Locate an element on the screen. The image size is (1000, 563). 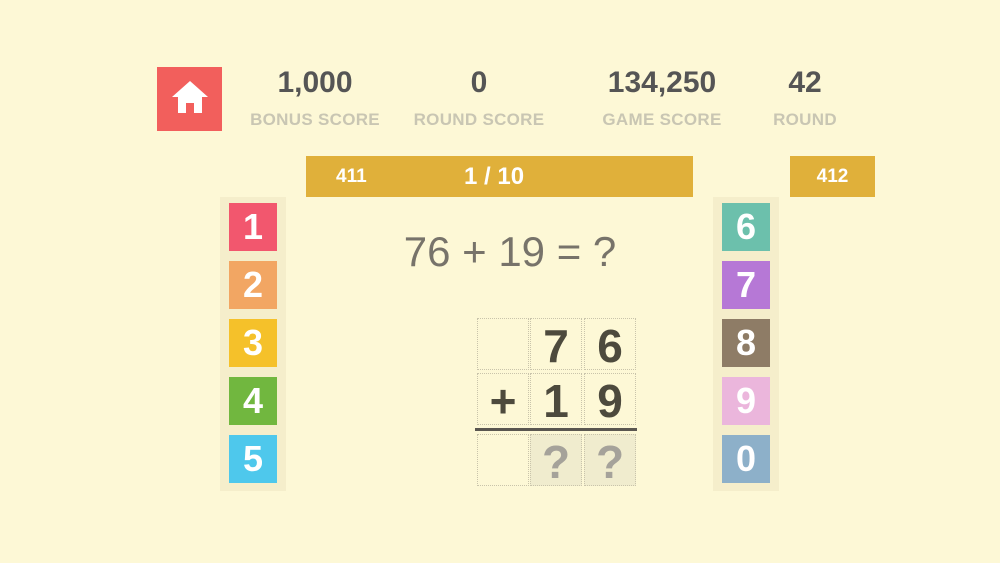
next-round-bar: 412 is located at coordinates (832, 176).